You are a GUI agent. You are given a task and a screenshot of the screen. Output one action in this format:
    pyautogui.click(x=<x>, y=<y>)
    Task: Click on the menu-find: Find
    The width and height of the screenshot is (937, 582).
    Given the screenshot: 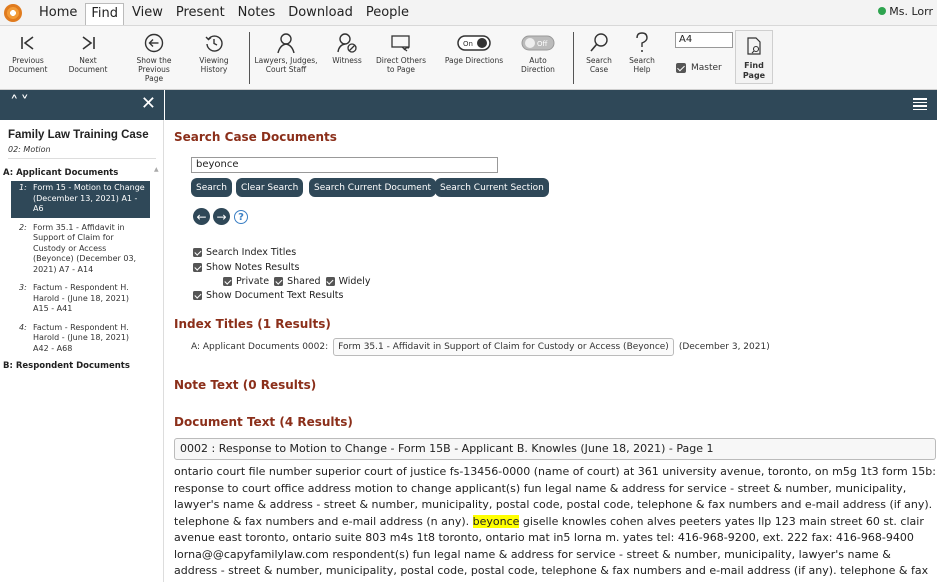 What is the action you would take?
    pyautogui.click(x=105, y=14)
    